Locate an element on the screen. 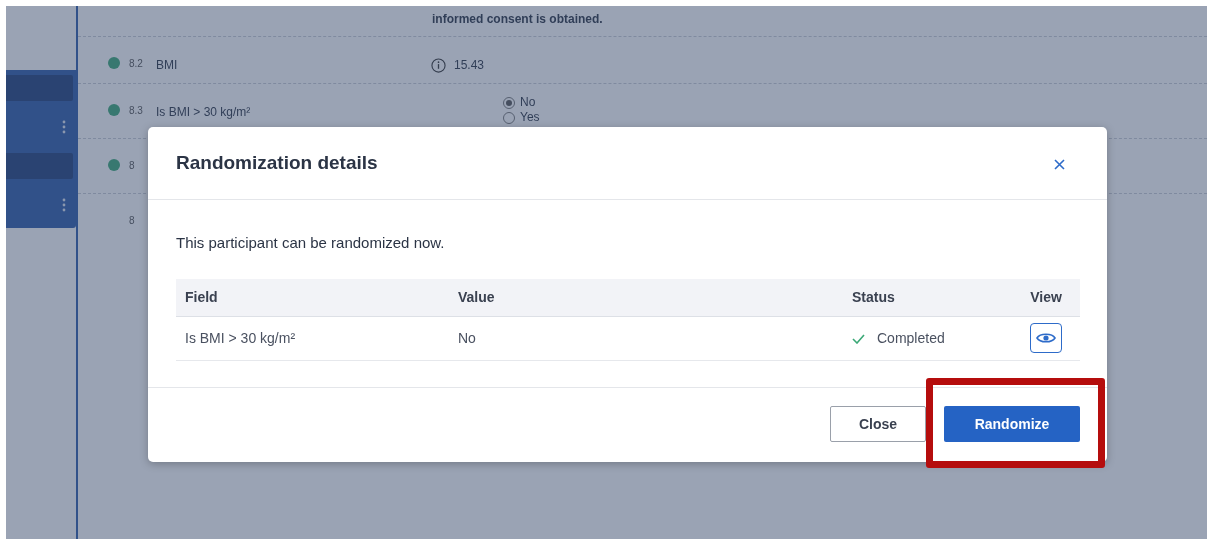  randomize-button: Randomize is located at coordinates (1012, 424).